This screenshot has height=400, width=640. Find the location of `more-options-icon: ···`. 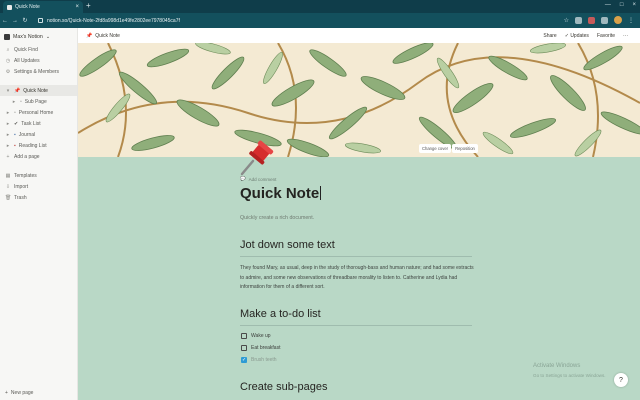

more-options-icon: ··· is located at coordinates (625, 36).